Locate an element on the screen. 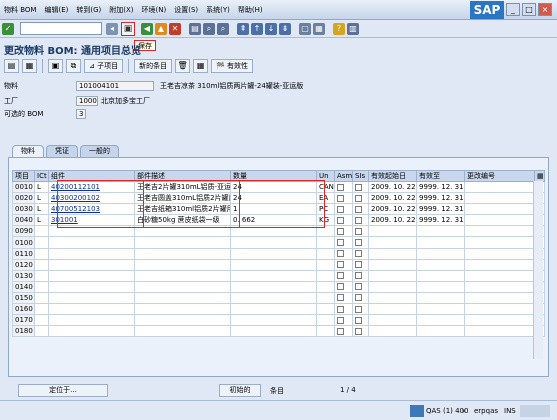  enter-icon: ✓ is located at coordinates (8, 28).